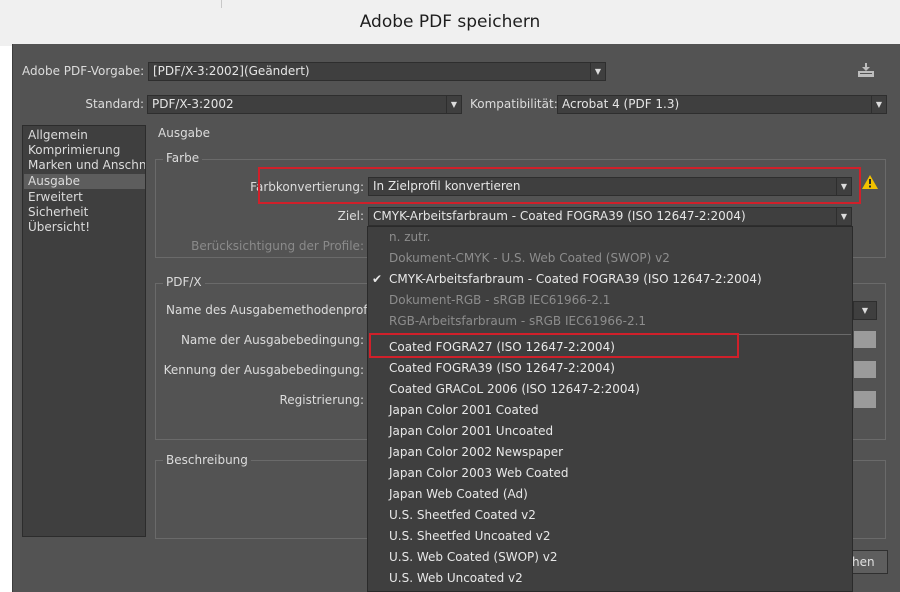 This screenshot has width=900, height=592. Describe the element at coordinates (554, 345) in the screenshot. I see `highlight-box-fogra27` at that location.